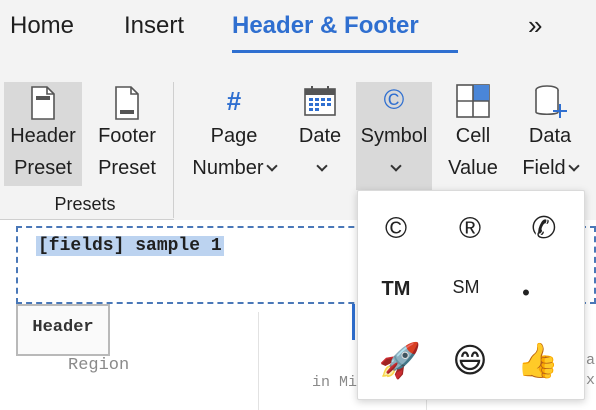 The image size is (596, 410). What do you see at coordinates (127, 134) in the screenshot?
I see `footer-preset-button: Footer Preset` at bounding box center [127, 134].